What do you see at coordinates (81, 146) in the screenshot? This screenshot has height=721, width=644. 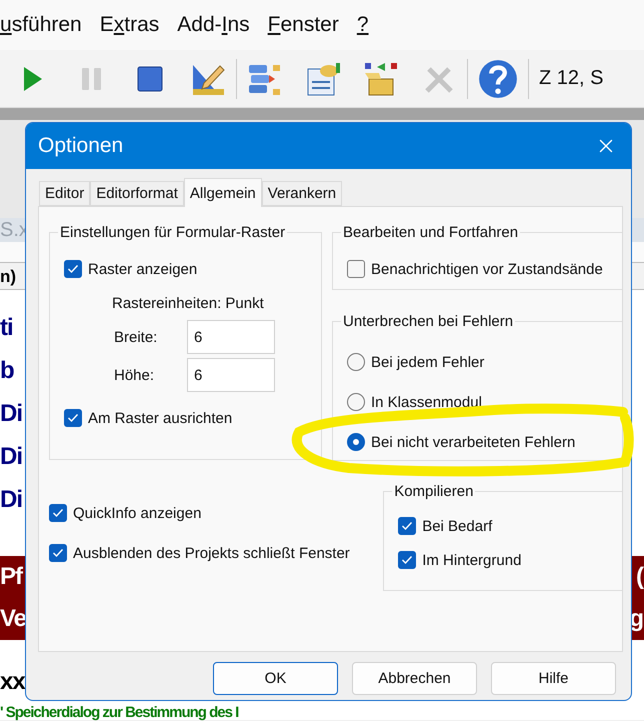 I see `dialog-title: Optionen` at bounding box center [81, 146].